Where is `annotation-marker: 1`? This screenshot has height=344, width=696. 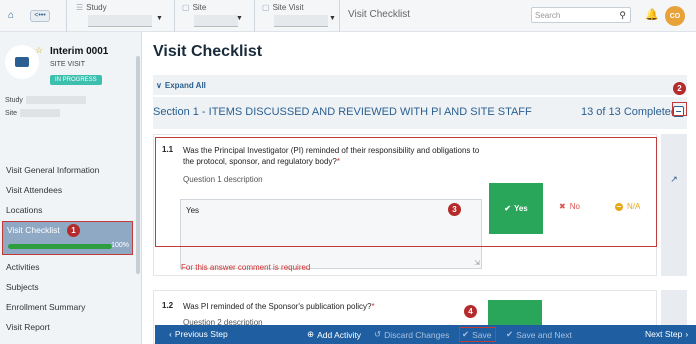 annotation-marker: 1 is located at coordinates (73, 230).